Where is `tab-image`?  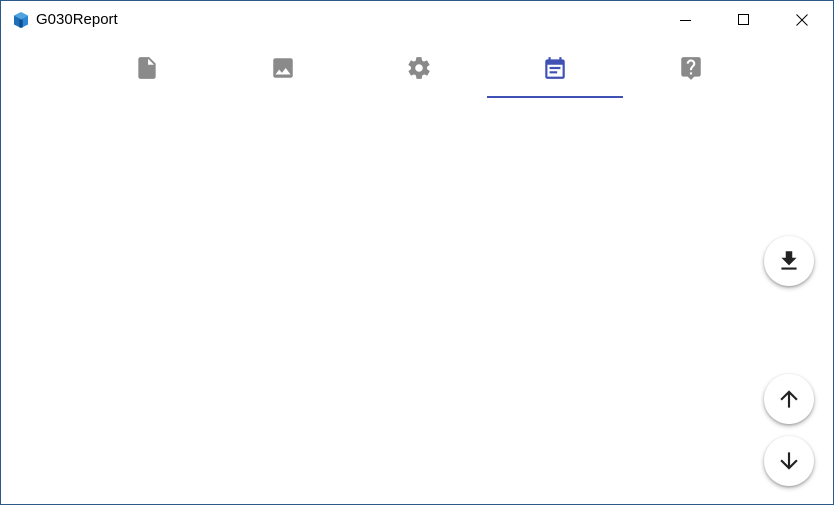 tab-image is located at coordinates (283, 69).